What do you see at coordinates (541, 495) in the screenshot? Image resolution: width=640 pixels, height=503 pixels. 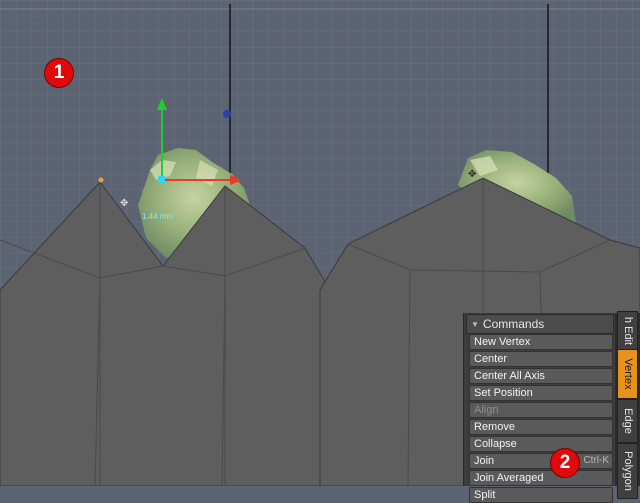 I see `command-split: Split` at bounding box center [541, 495].